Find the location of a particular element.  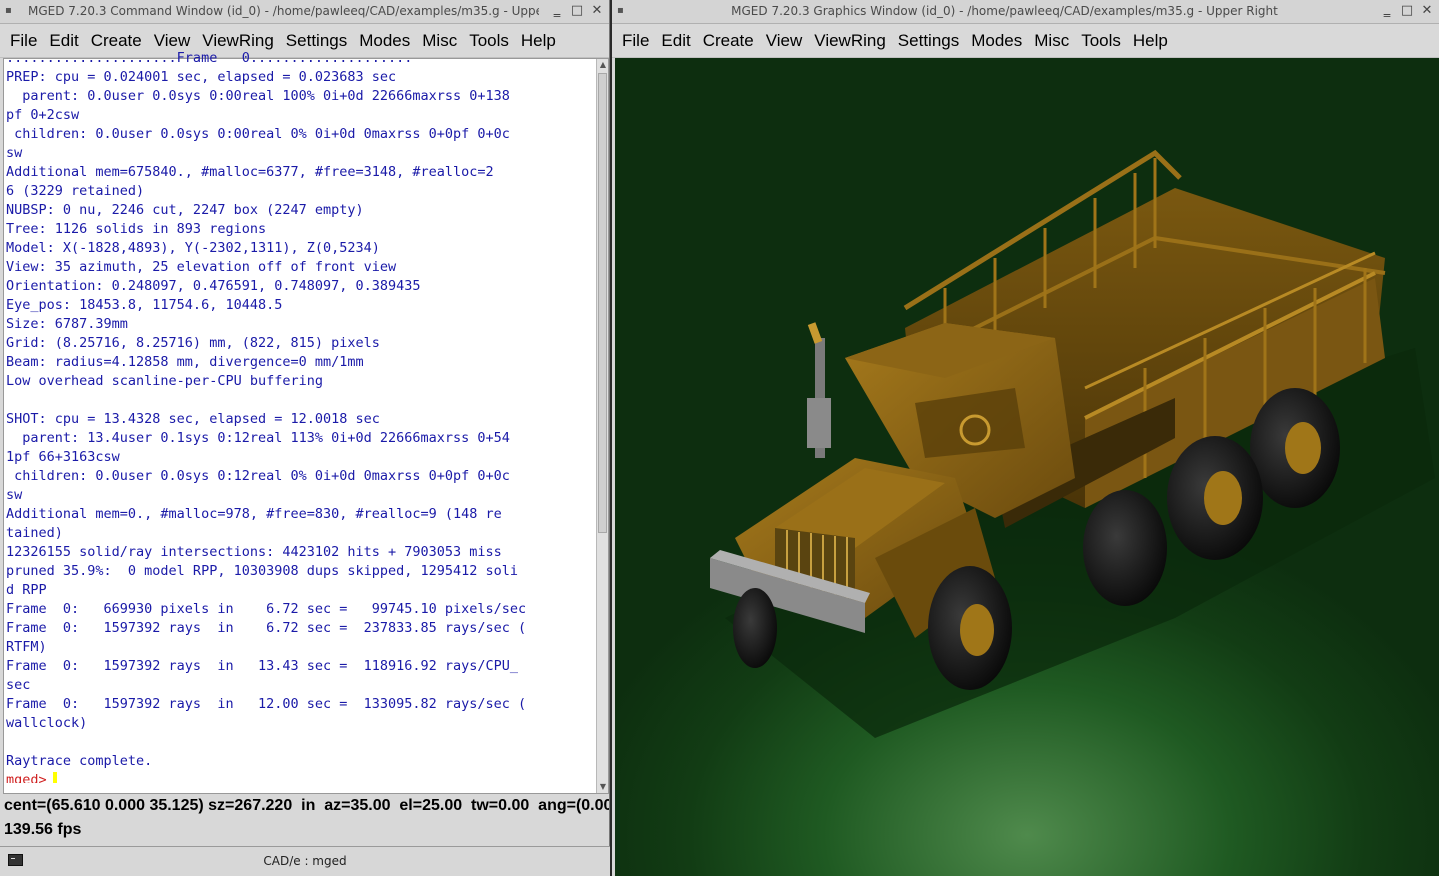

scroll-down-icon: ▼ is located at coordinates (603, 787).